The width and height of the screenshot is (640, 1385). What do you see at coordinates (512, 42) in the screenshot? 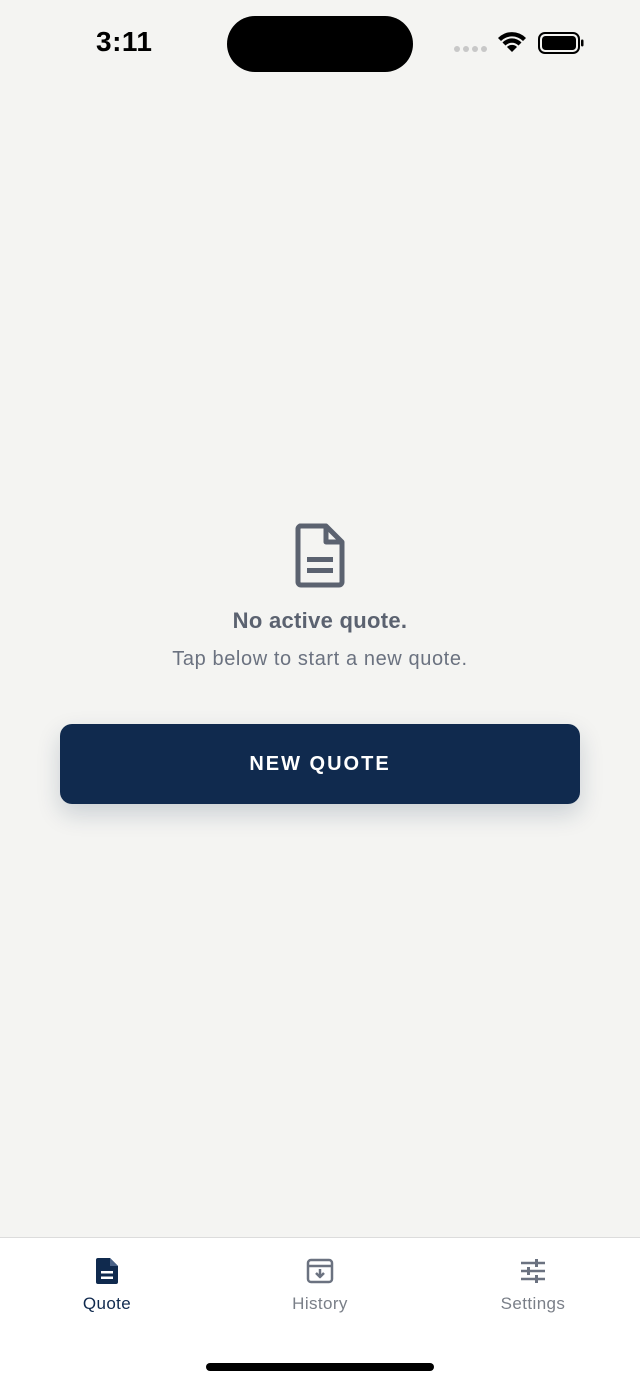
I see `wifi-icon` at bounding box center [512, 42].